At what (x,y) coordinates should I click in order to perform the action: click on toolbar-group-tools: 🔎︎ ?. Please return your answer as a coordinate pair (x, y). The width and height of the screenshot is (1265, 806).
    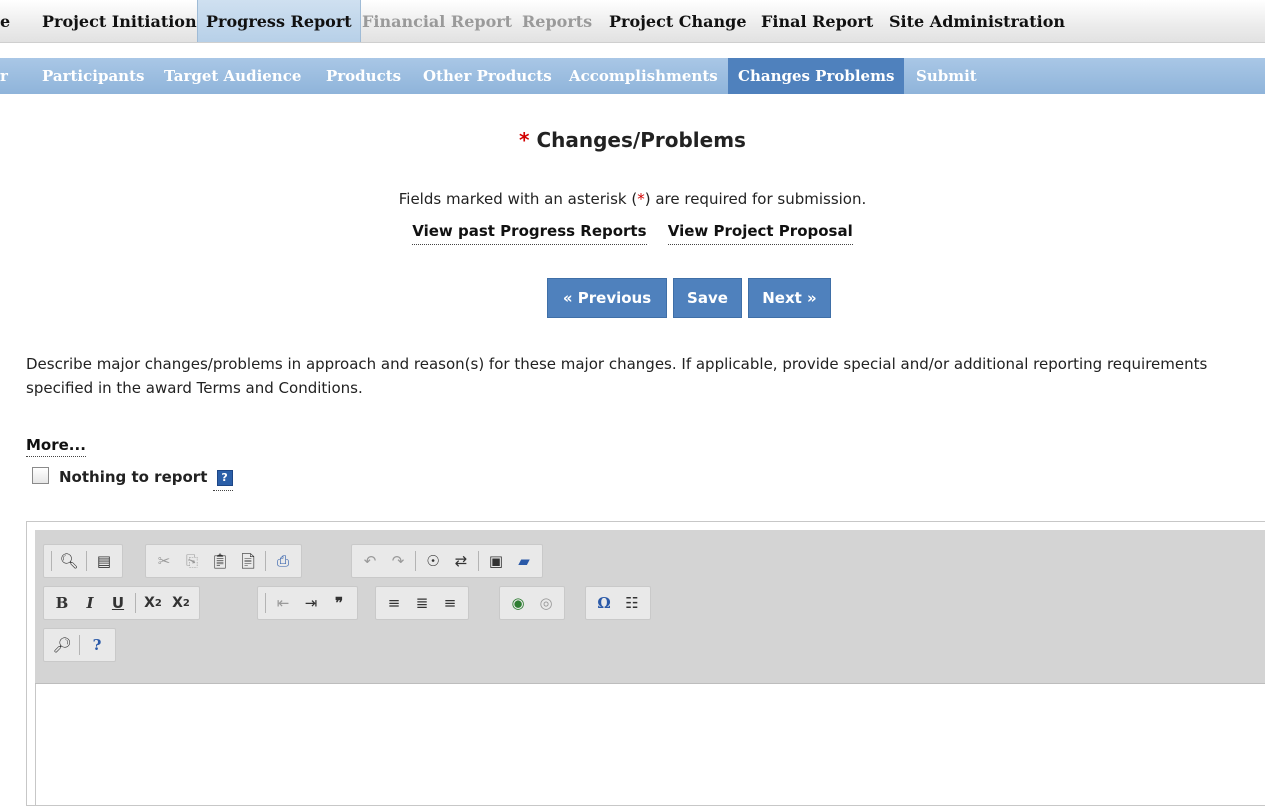
    Looking at the image, I should click on (79, 645).